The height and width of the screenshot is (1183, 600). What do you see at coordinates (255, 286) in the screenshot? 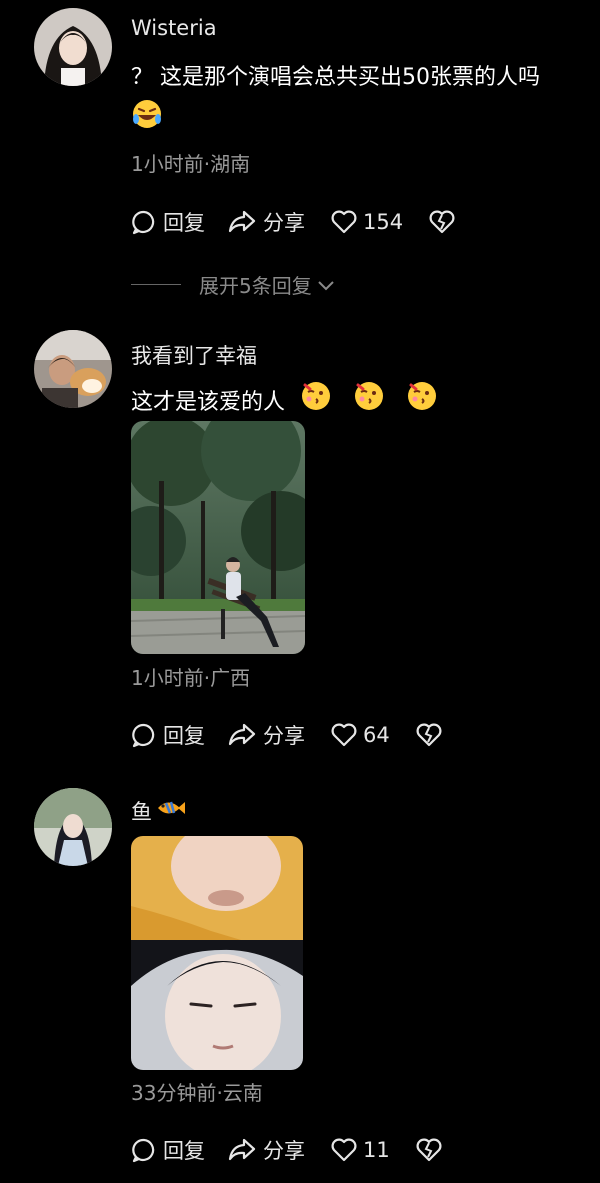
I see `expand-replies-label: 展开5条回复` at bounding box center [255, 286].